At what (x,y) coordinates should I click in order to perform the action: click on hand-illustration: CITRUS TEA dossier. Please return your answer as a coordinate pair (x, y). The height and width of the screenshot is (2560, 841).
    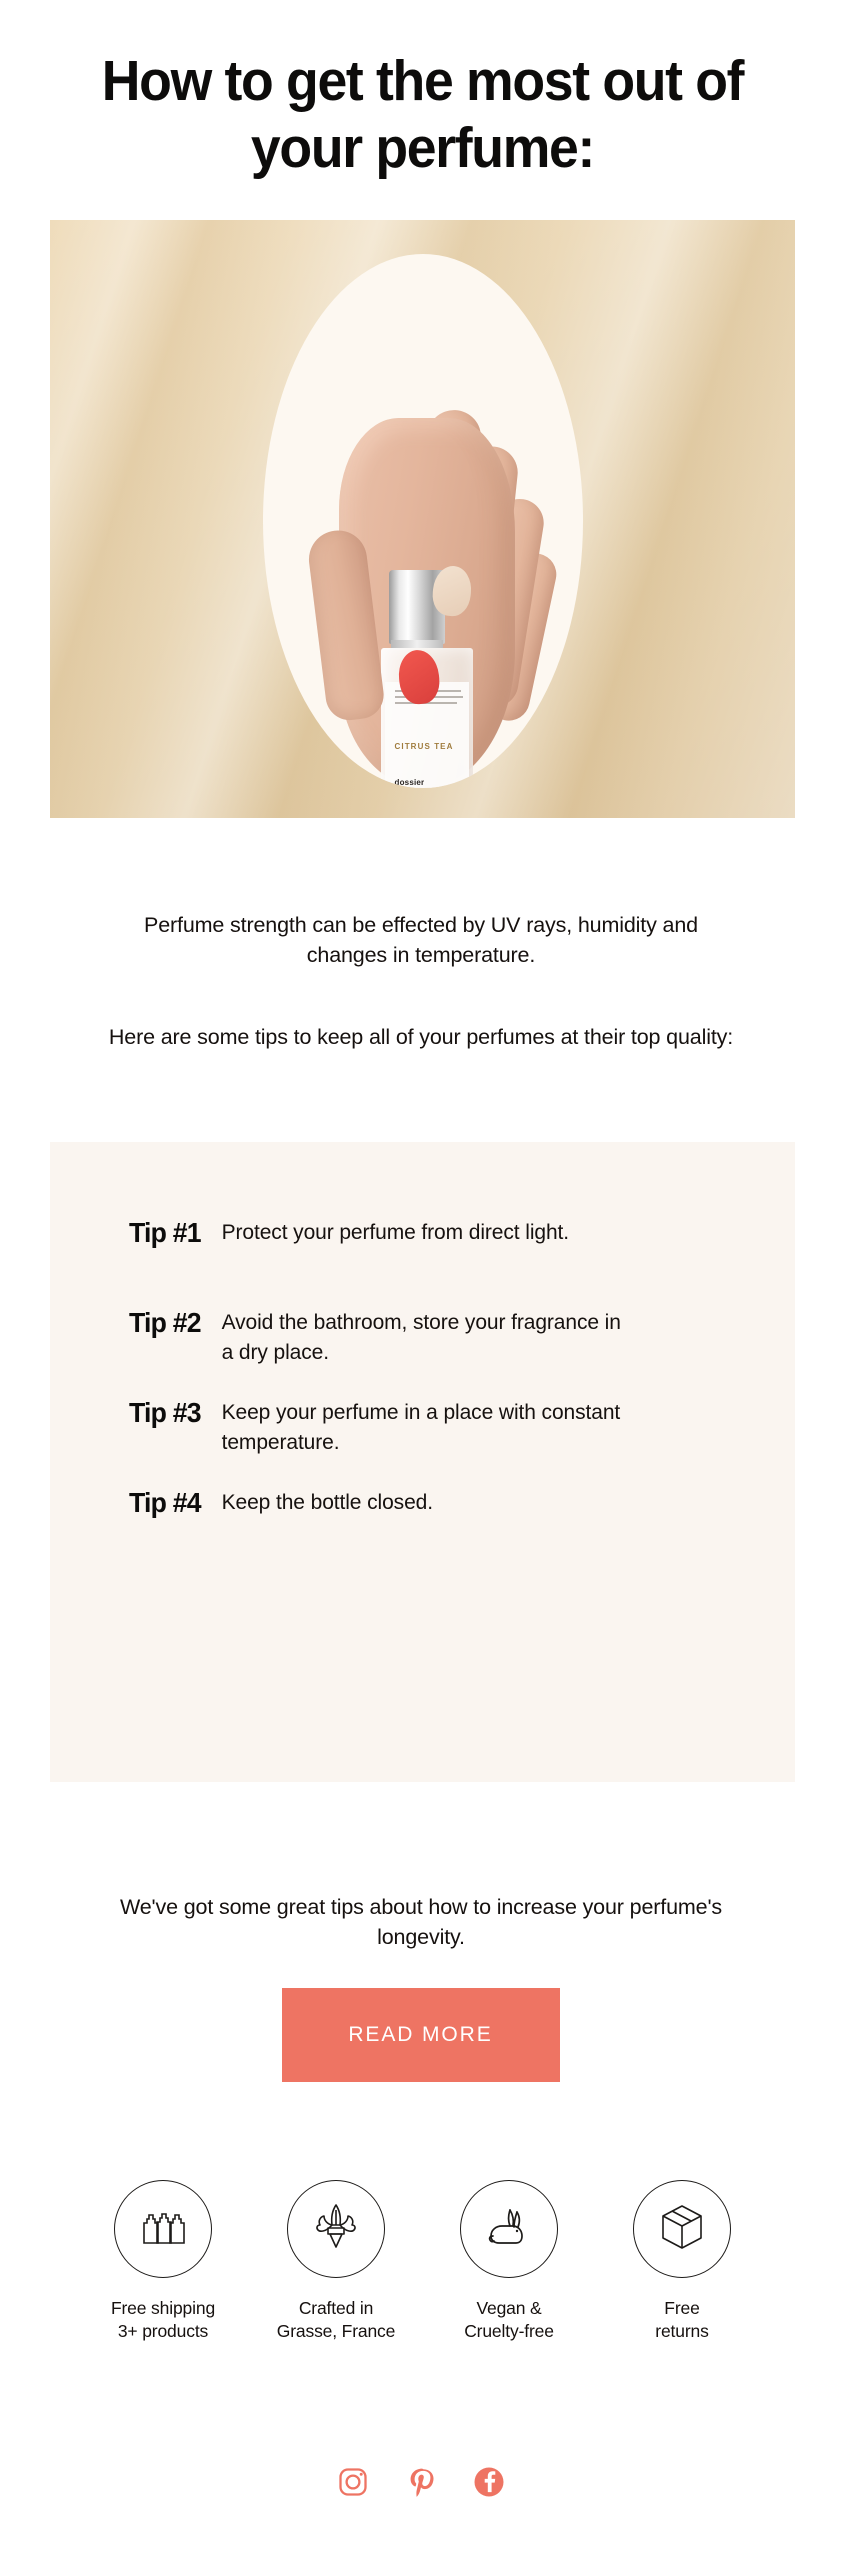
    Looking at the image, I should click on (427, 585).